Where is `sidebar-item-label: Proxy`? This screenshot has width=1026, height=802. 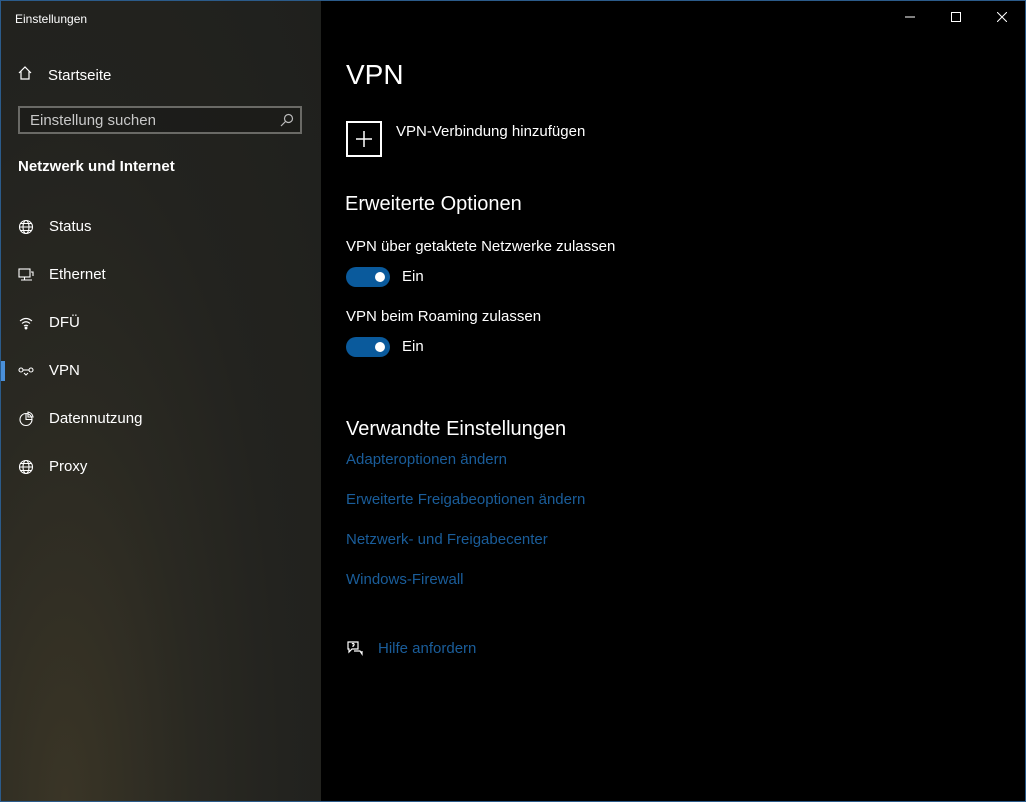 sidebar-item-label: Proxy is located at coordinates (68, 466).